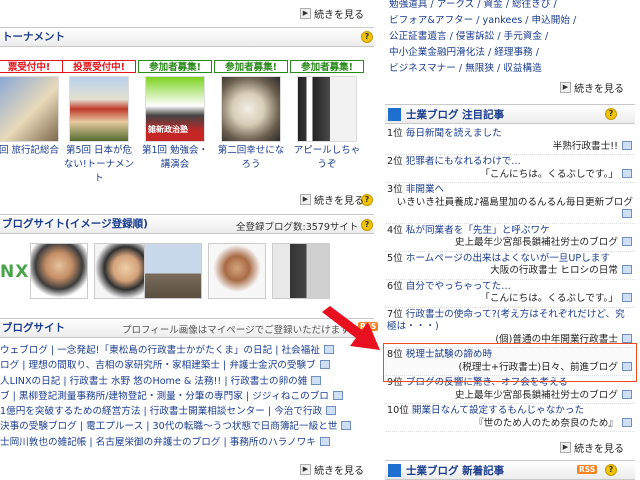 This screenshot has width=640, height=480. I want to click on blog-link-line: 決事の受験ブログ | 電工プルース | 30代の転職〜うつ状態で日商簿記一級と世, so click(187, 426).